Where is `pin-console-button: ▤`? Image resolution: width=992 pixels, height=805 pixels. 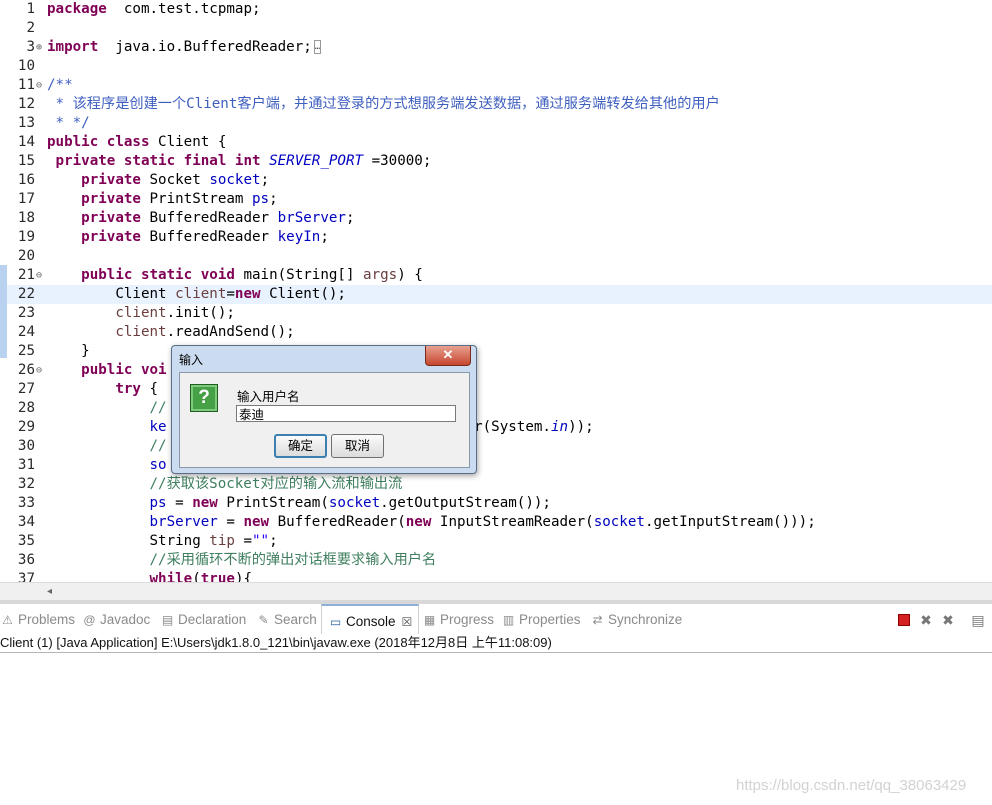 pin-console-button: ▤ is located at coordinates (978, 620).